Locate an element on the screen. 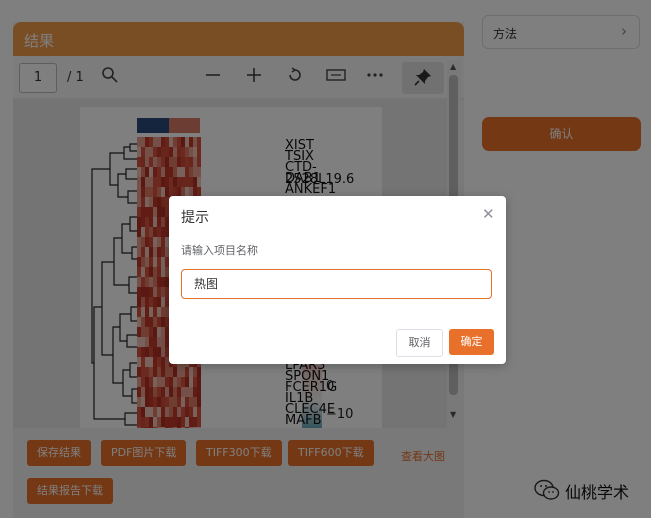  close-icon: ✕ is located at coordinates (488, 214).